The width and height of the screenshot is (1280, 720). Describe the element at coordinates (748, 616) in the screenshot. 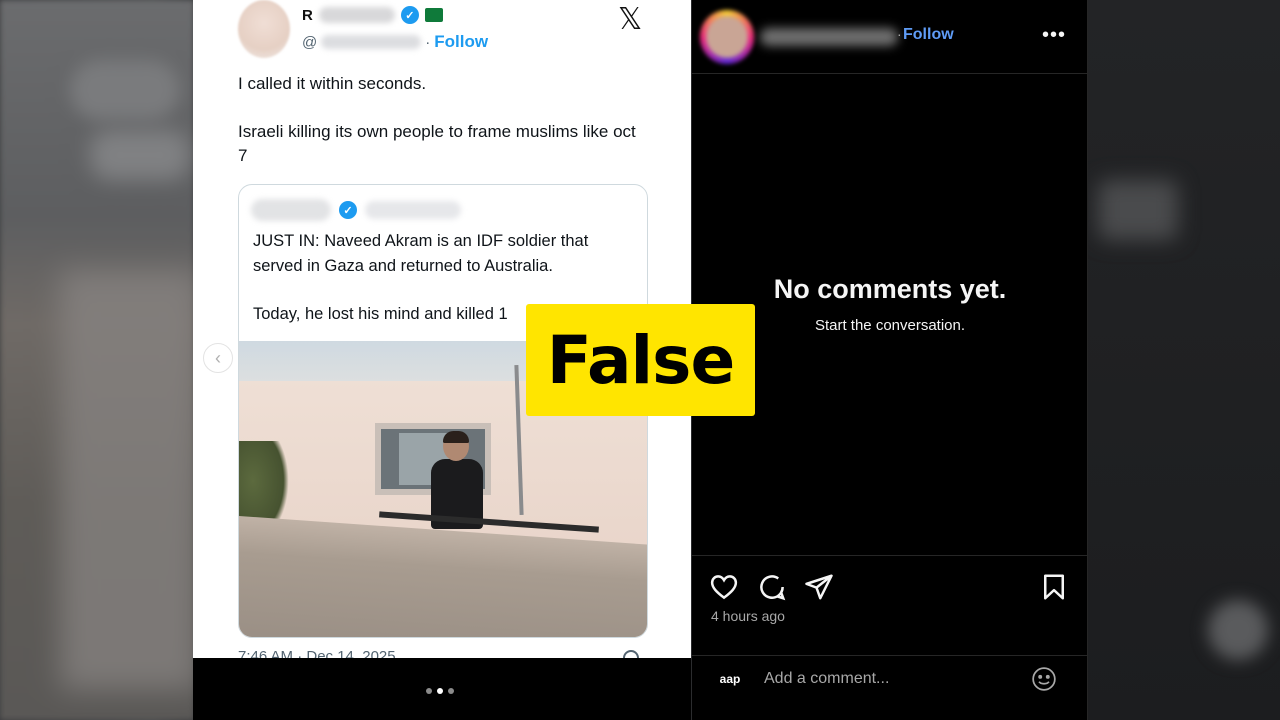

I see `post-timestamp: 4 hours ago` at that location.